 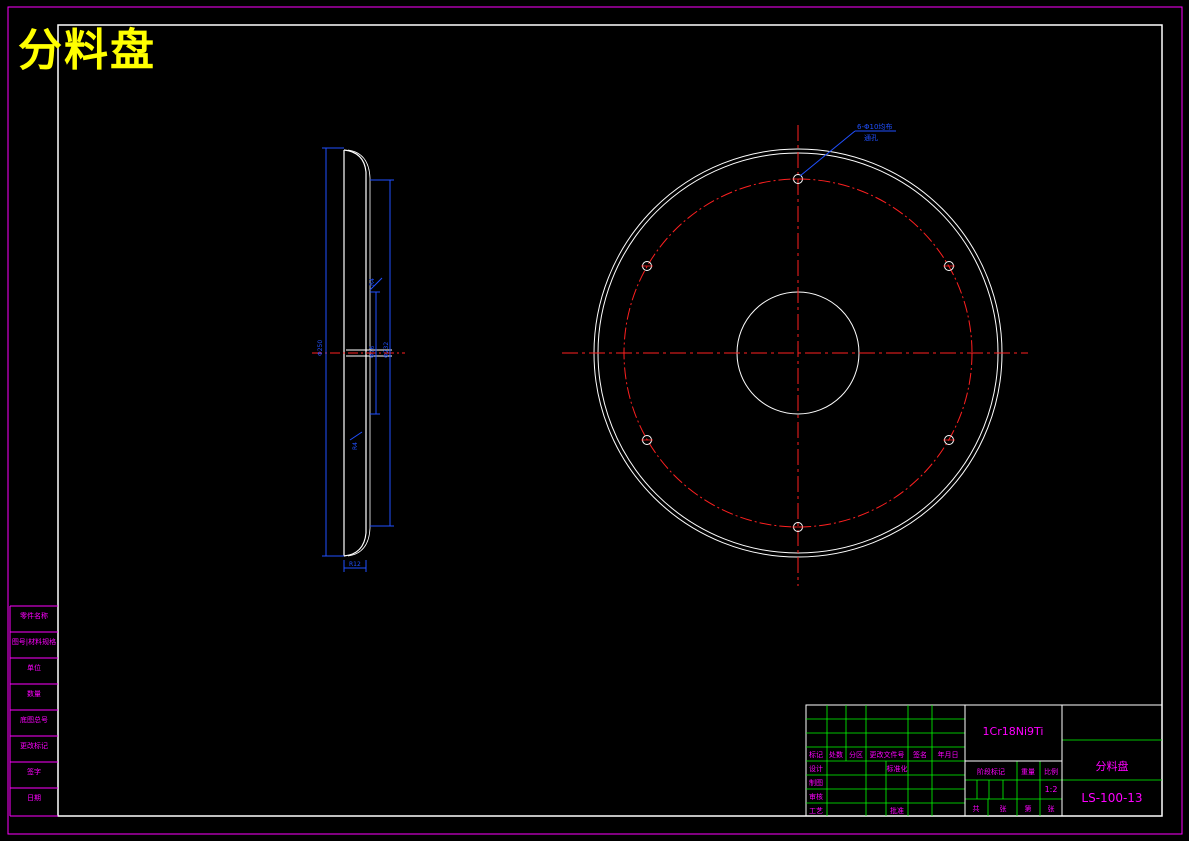 I want to click on tb-mid-0: 标准化, so click(x=897, y=768).